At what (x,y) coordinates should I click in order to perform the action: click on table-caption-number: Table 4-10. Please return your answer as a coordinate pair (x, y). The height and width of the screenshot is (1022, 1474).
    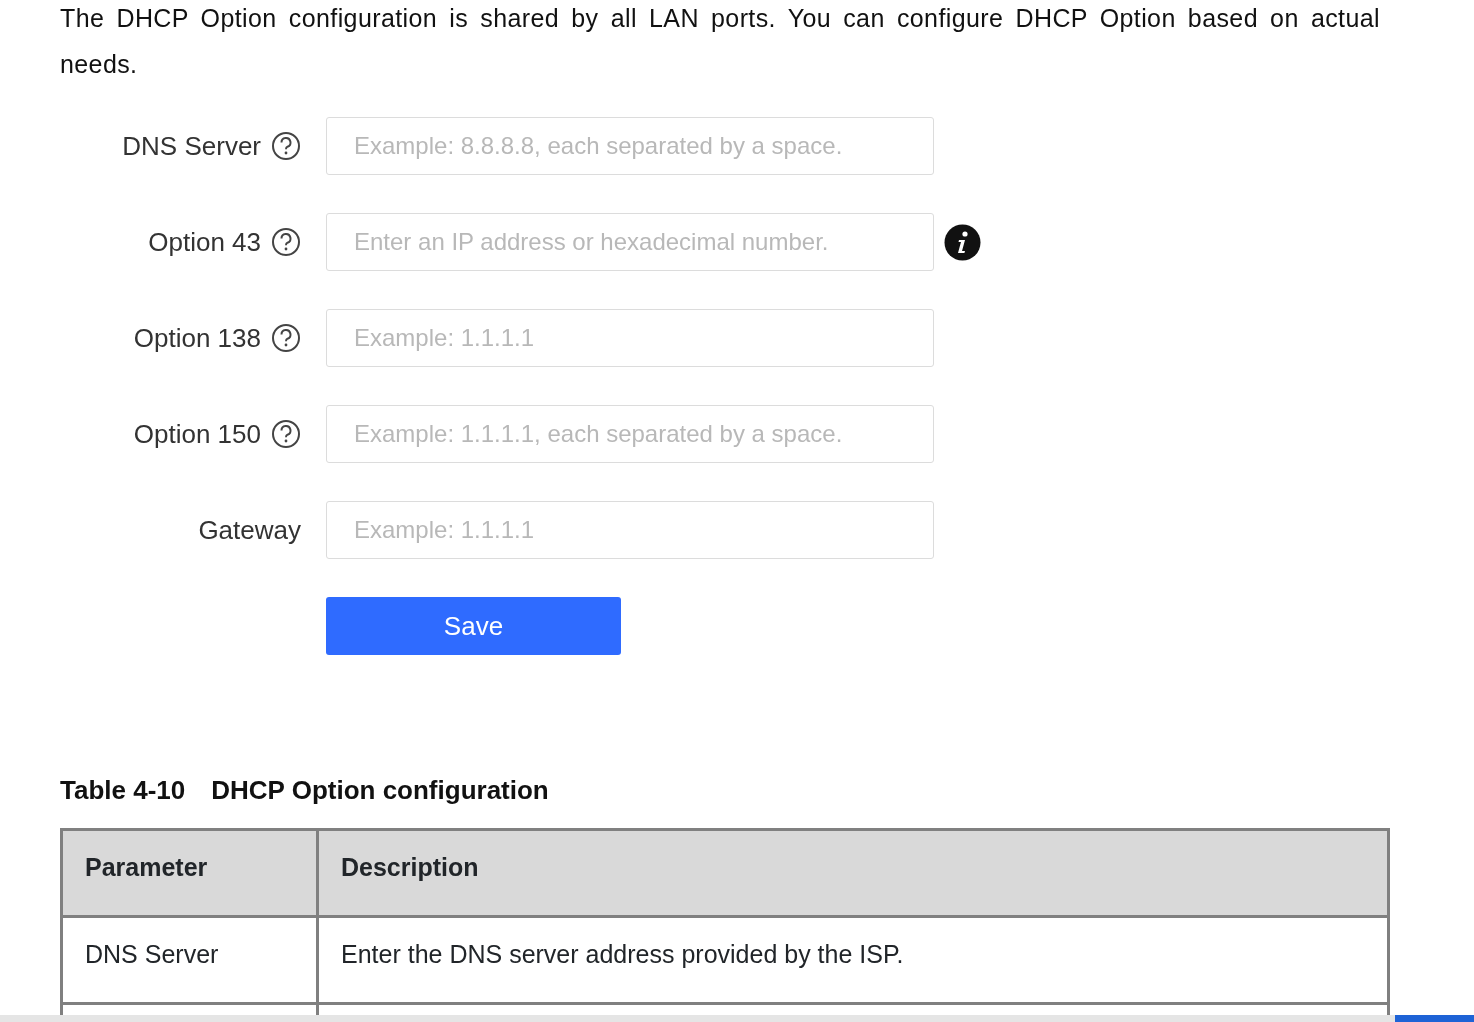
    Looking at the image, I should click on (123, 790).